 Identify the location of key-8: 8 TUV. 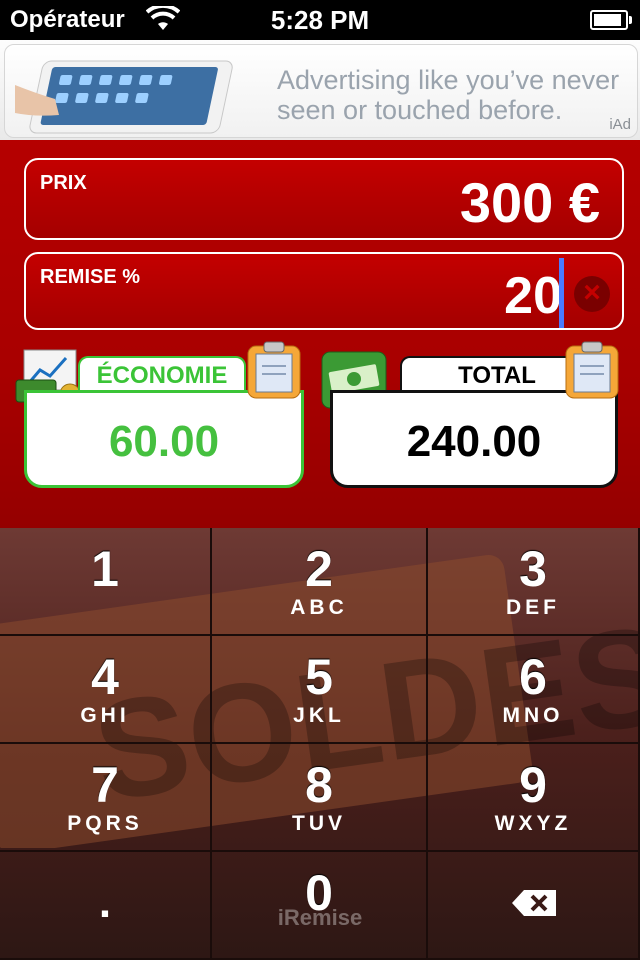
(320, 798).